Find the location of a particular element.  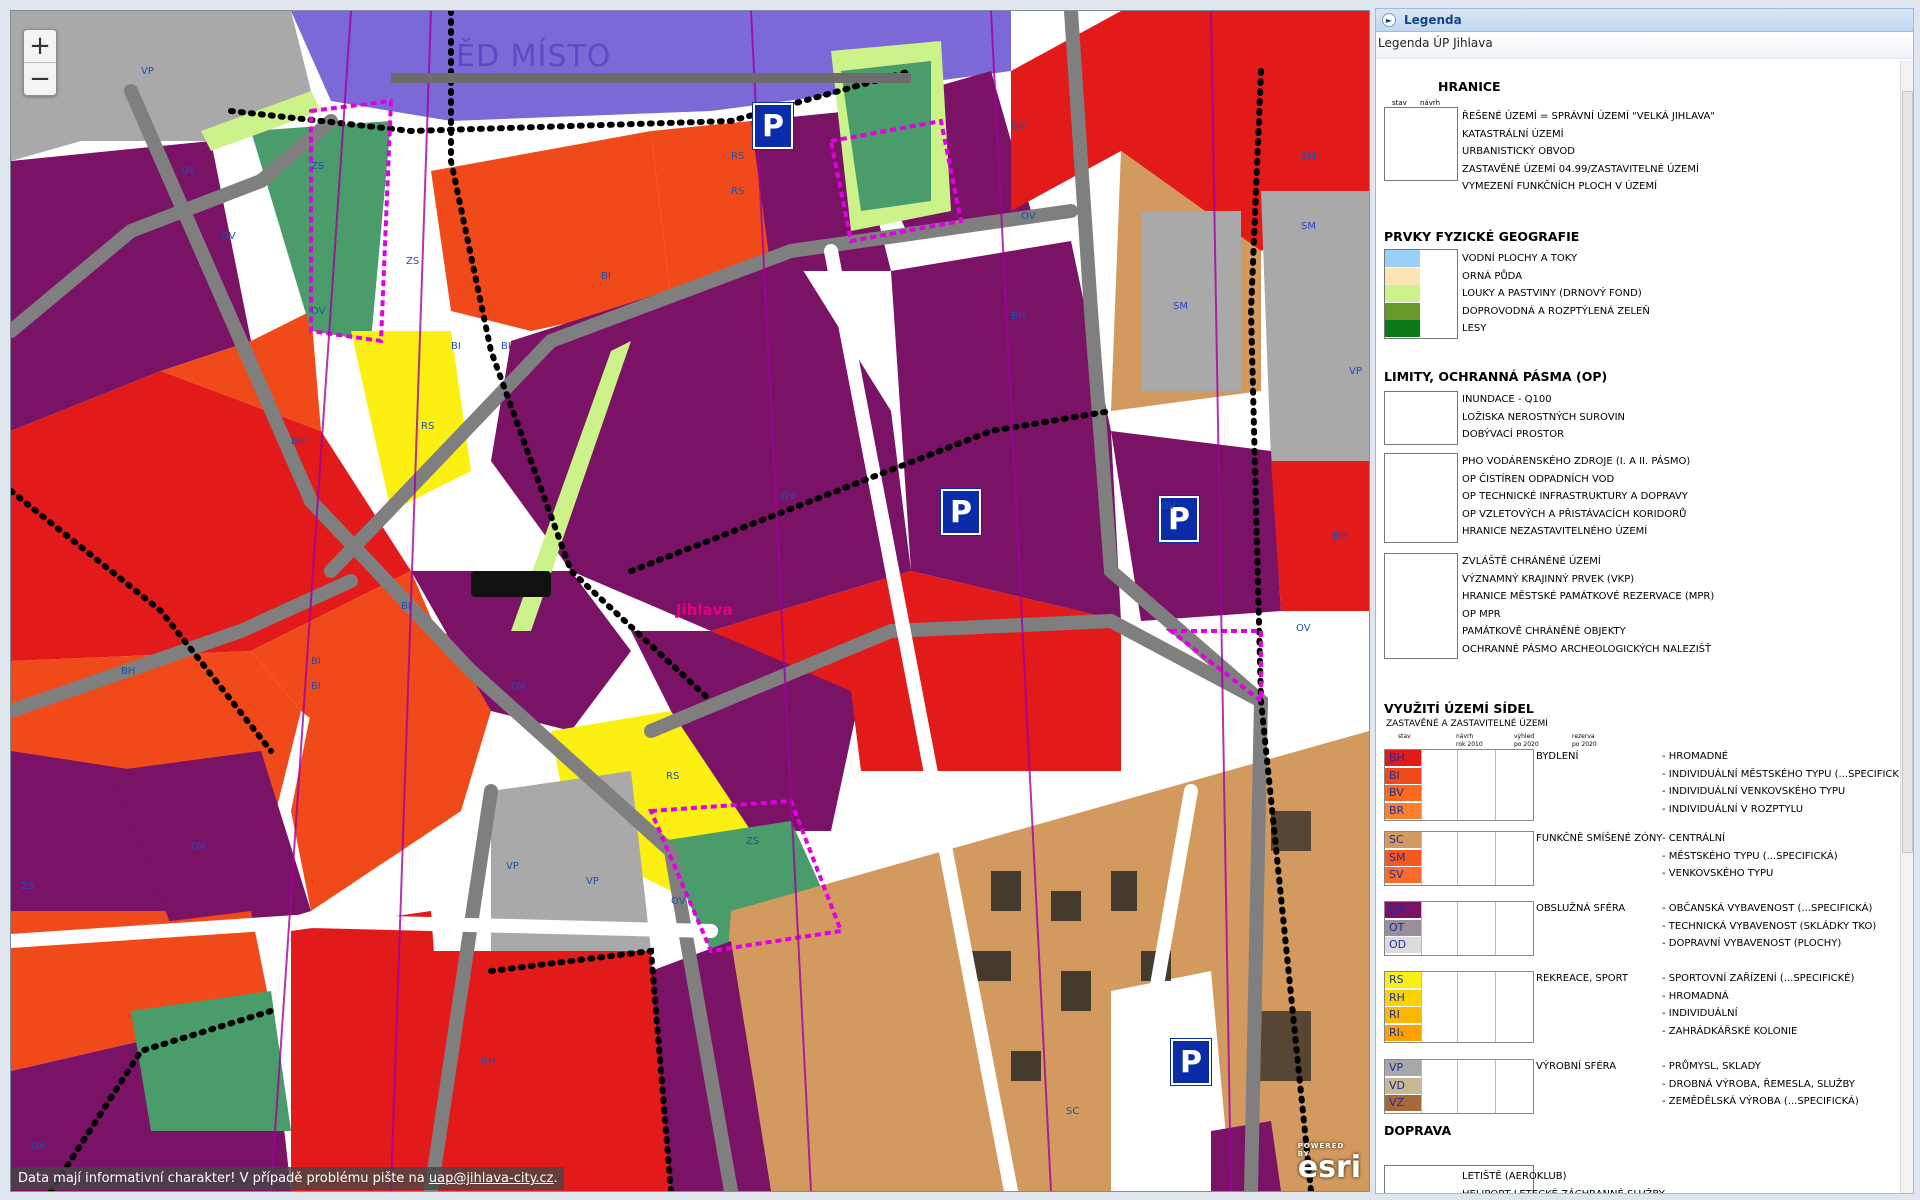

legend-scroll-thumb is located at coordinates (1907, 472).